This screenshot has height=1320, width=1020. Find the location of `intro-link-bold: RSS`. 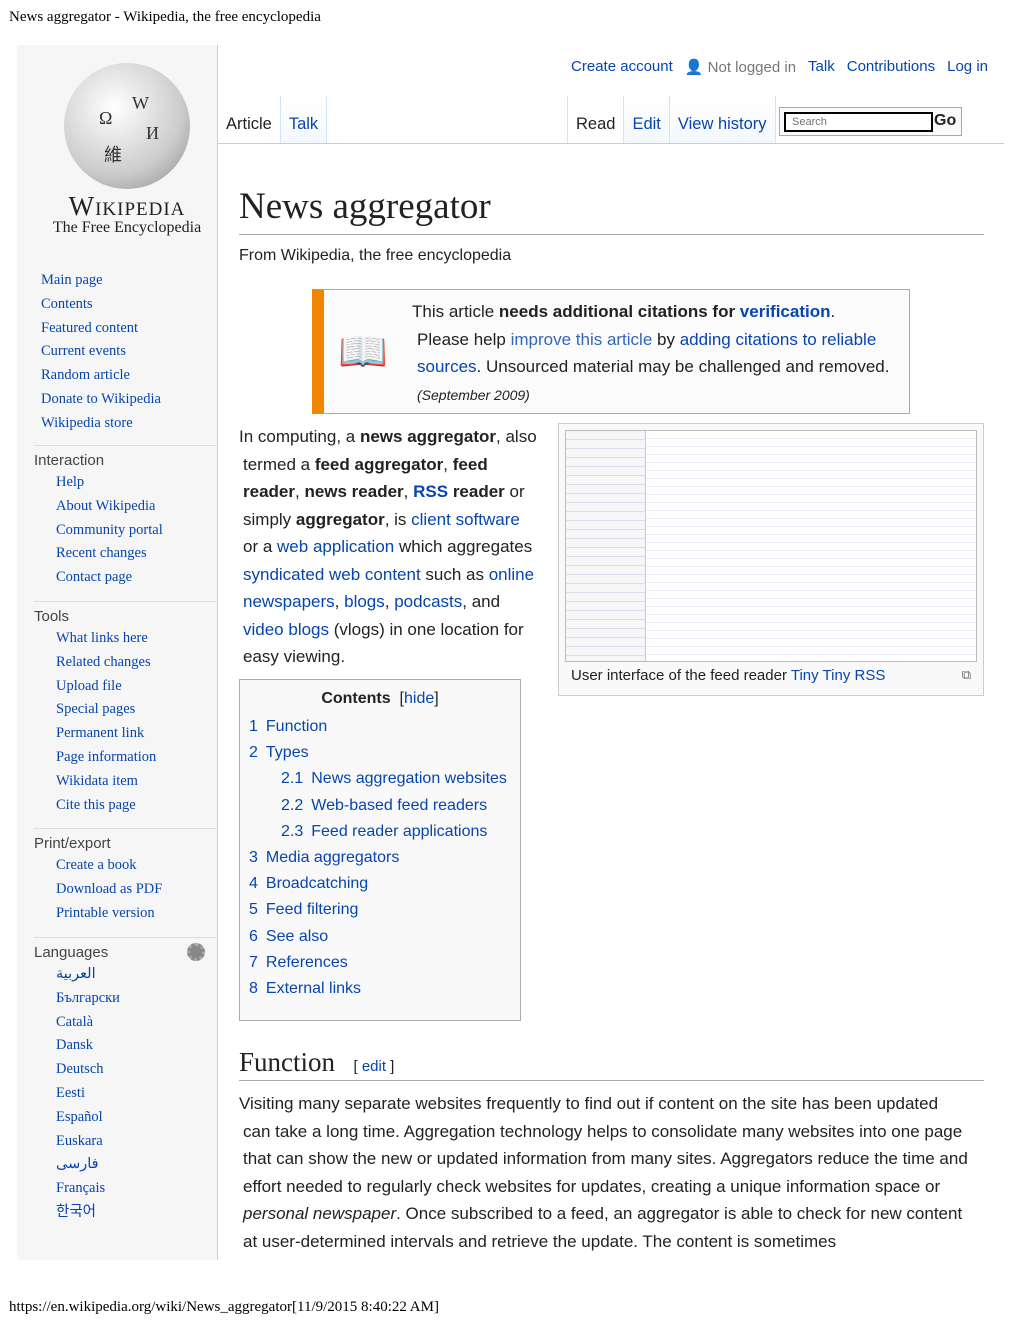

intro-link-bold: RSS is located at coordinates (430, 491).